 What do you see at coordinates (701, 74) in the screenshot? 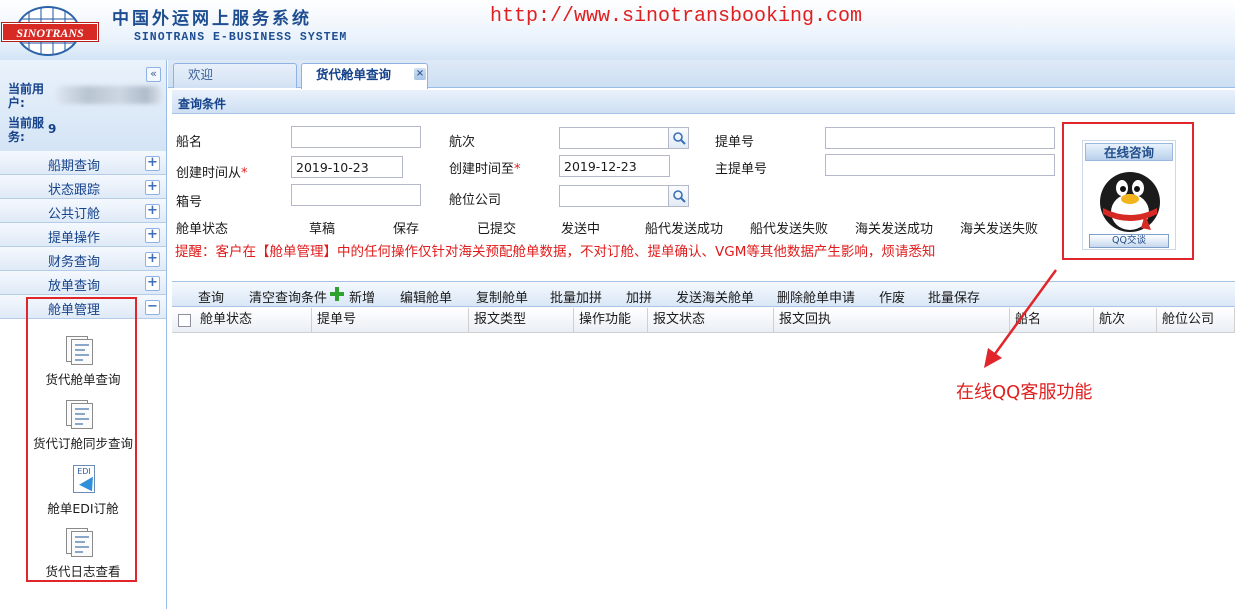
I see `tab-strip: 欢迎 货代舱单查询 ×` at bounding box center [701, 74].